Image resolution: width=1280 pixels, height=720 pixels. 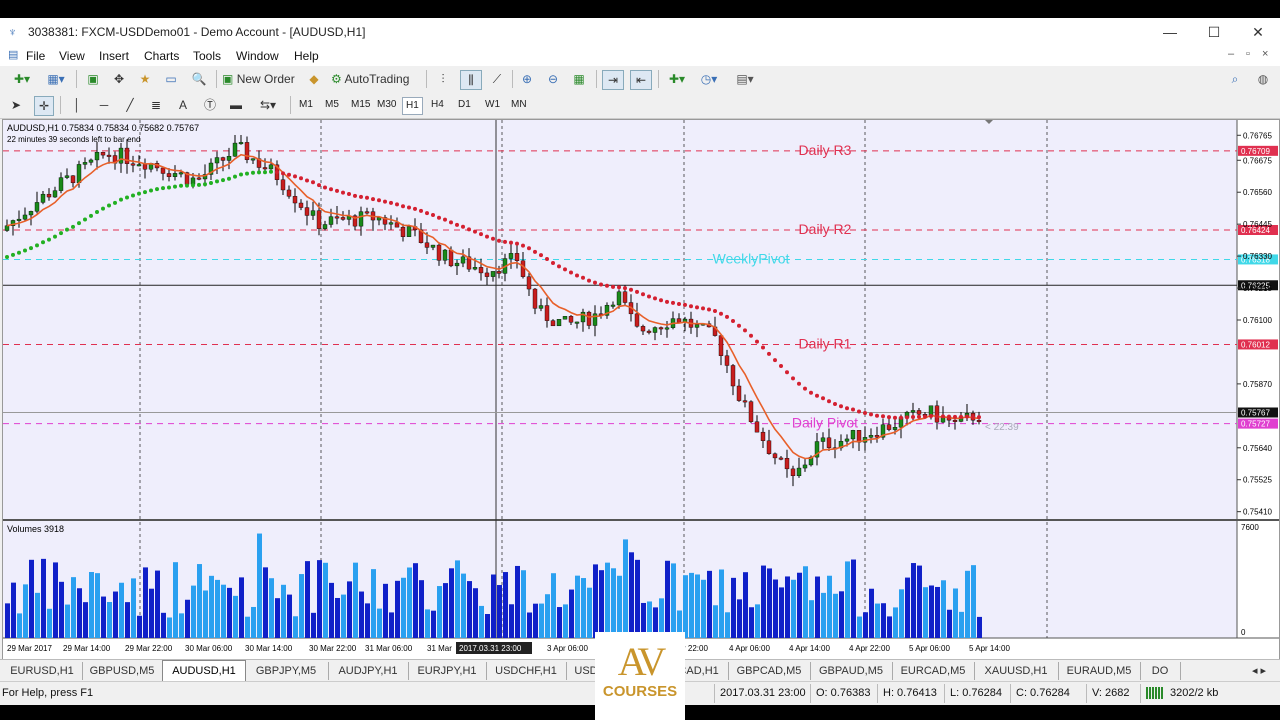 I want to click on chart-tab-gbpaud-m5: GBPAUD,M5, so click(x=851, y=671).